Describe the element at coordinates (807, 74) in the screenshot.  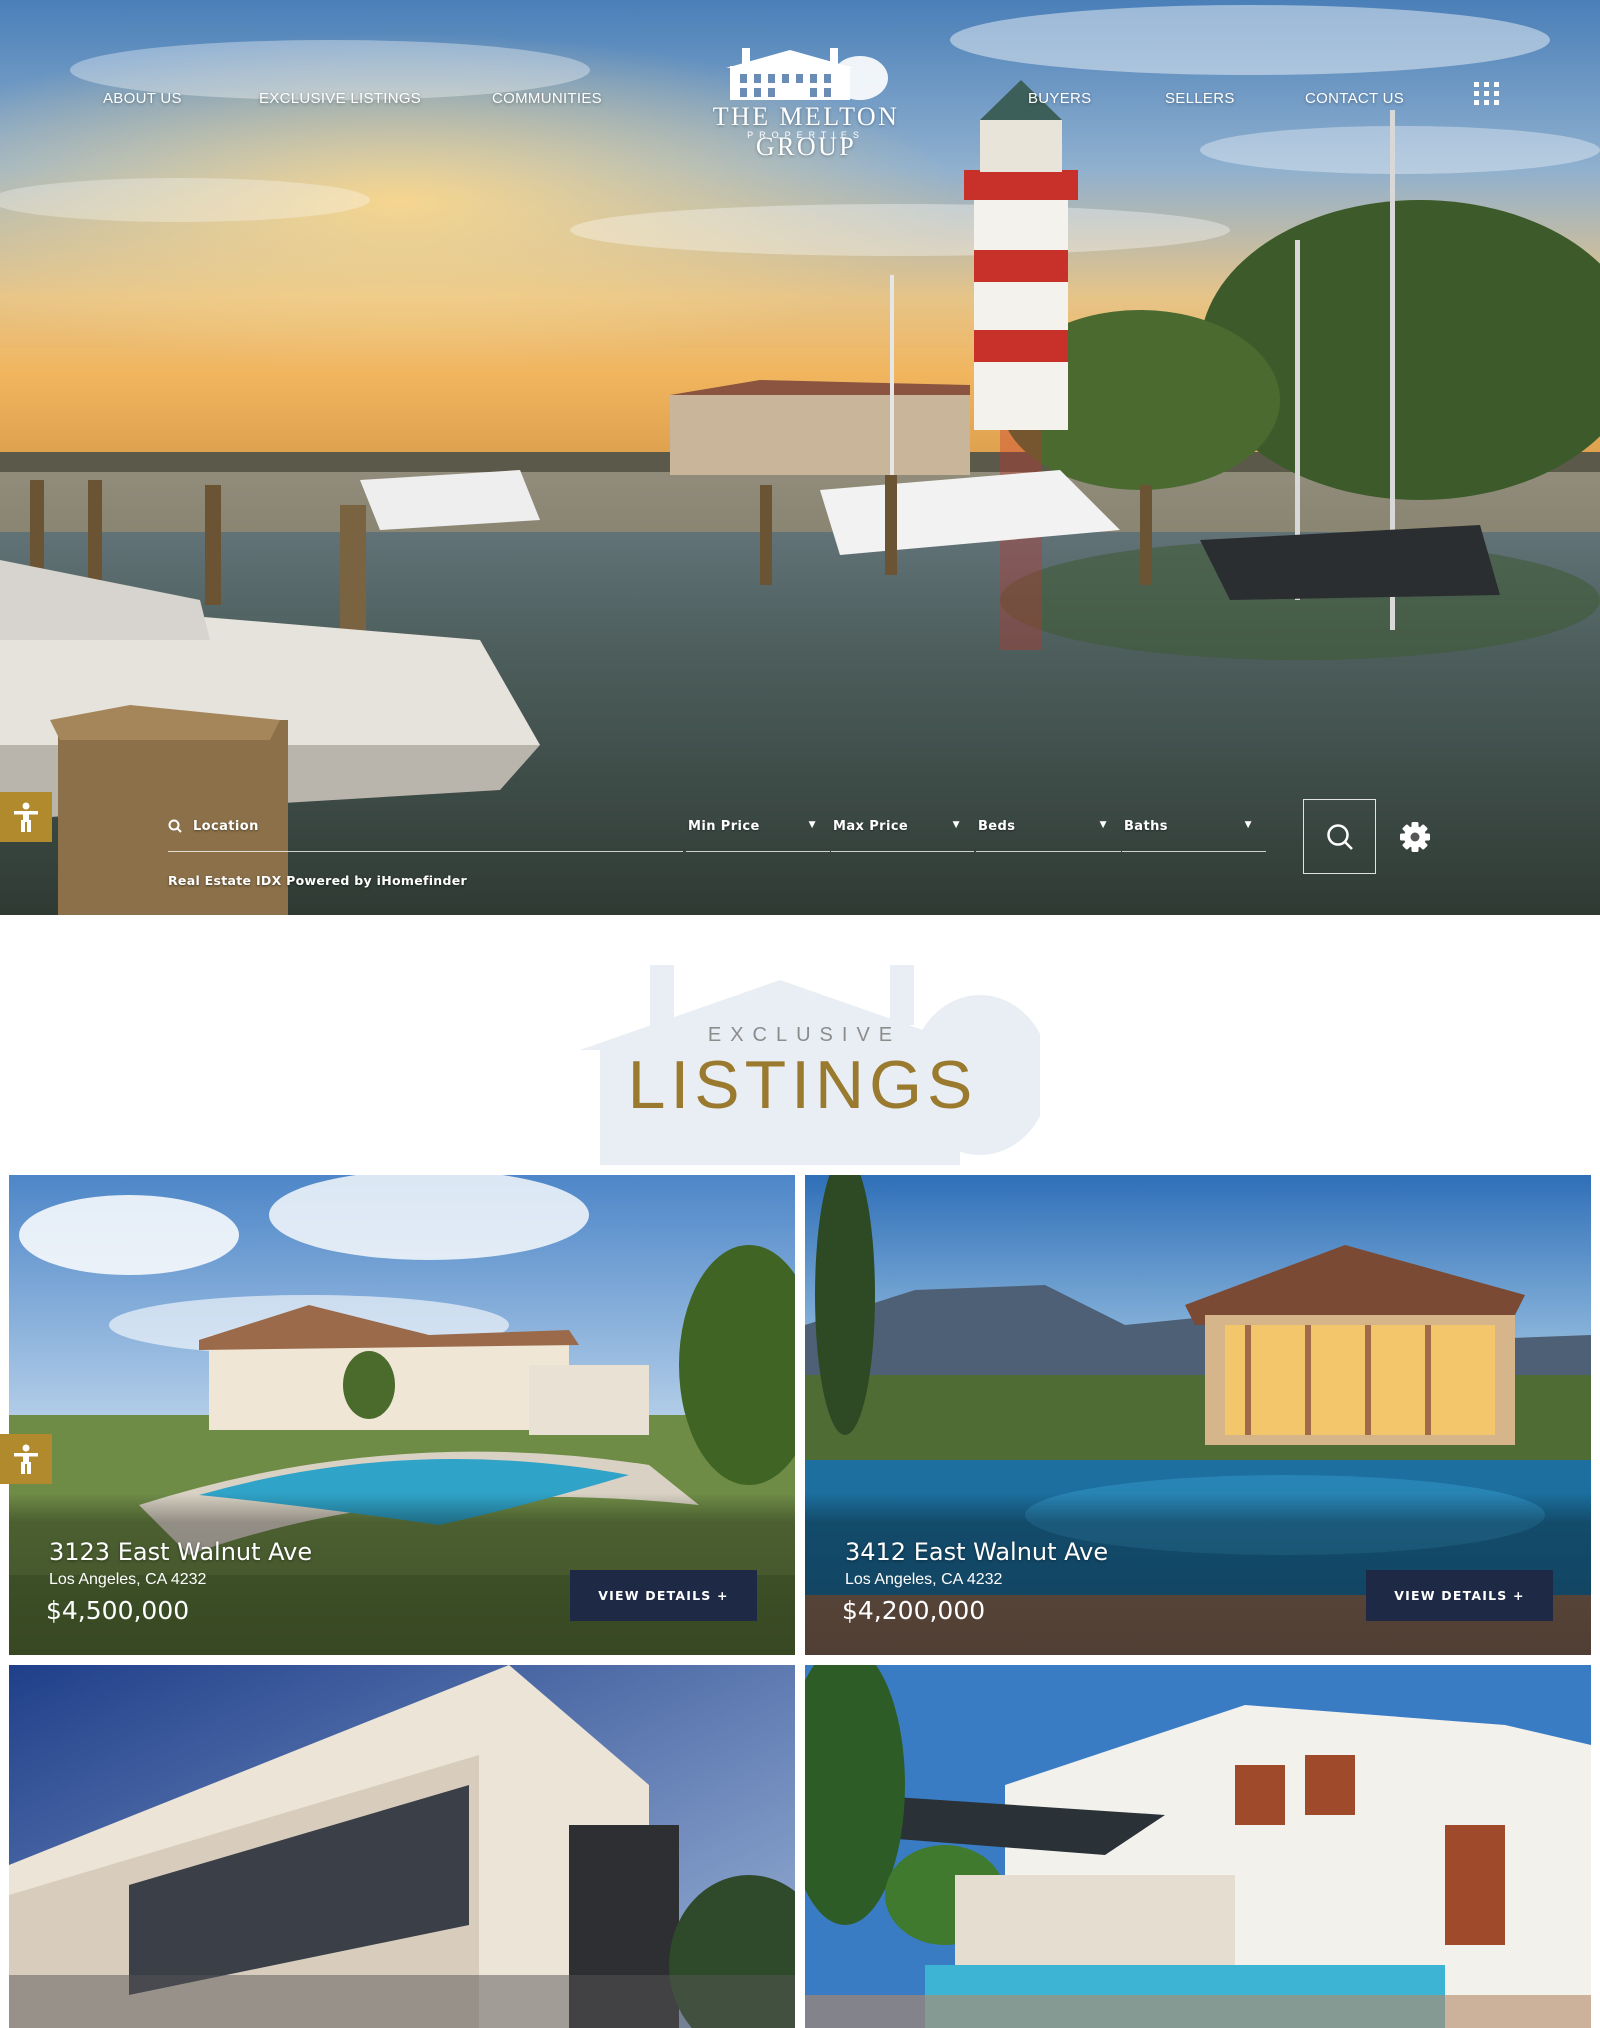
I see `house-logo-icon` at that location.